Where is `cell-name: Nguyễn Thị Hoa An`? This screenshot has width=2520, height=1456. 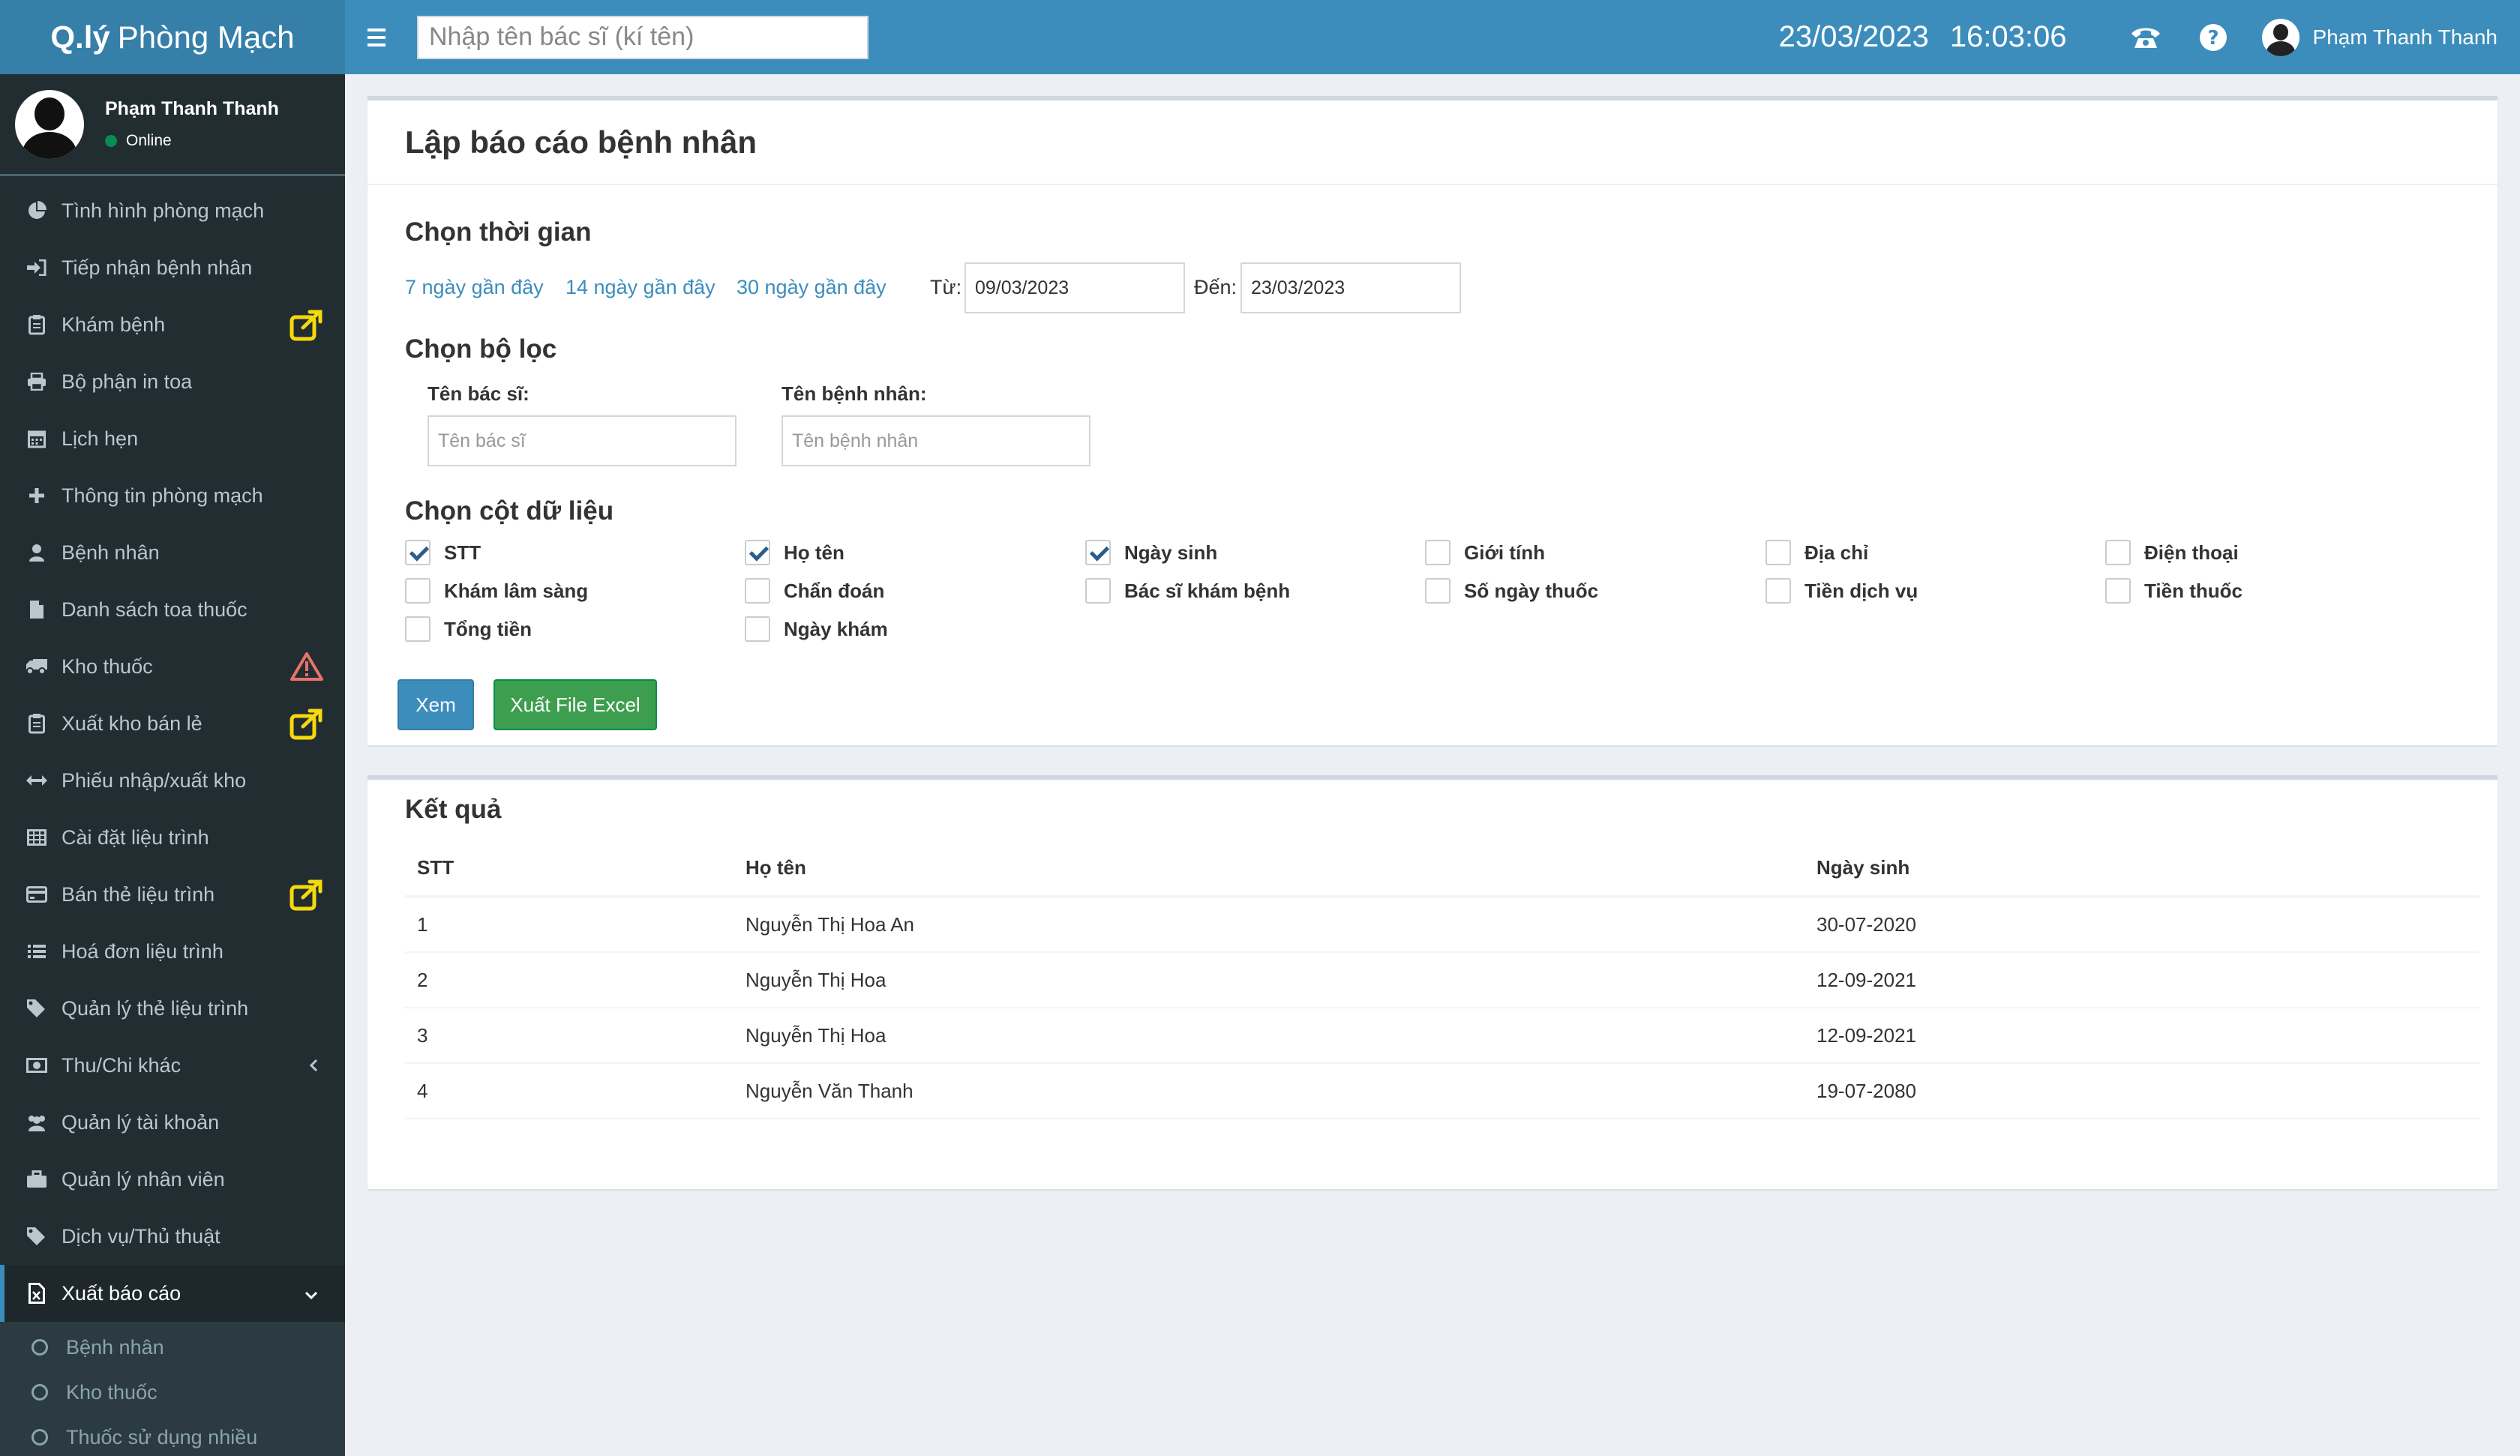 cell-name: Nguyễn Thị Hoa An is located at coordinates (1269, 925).